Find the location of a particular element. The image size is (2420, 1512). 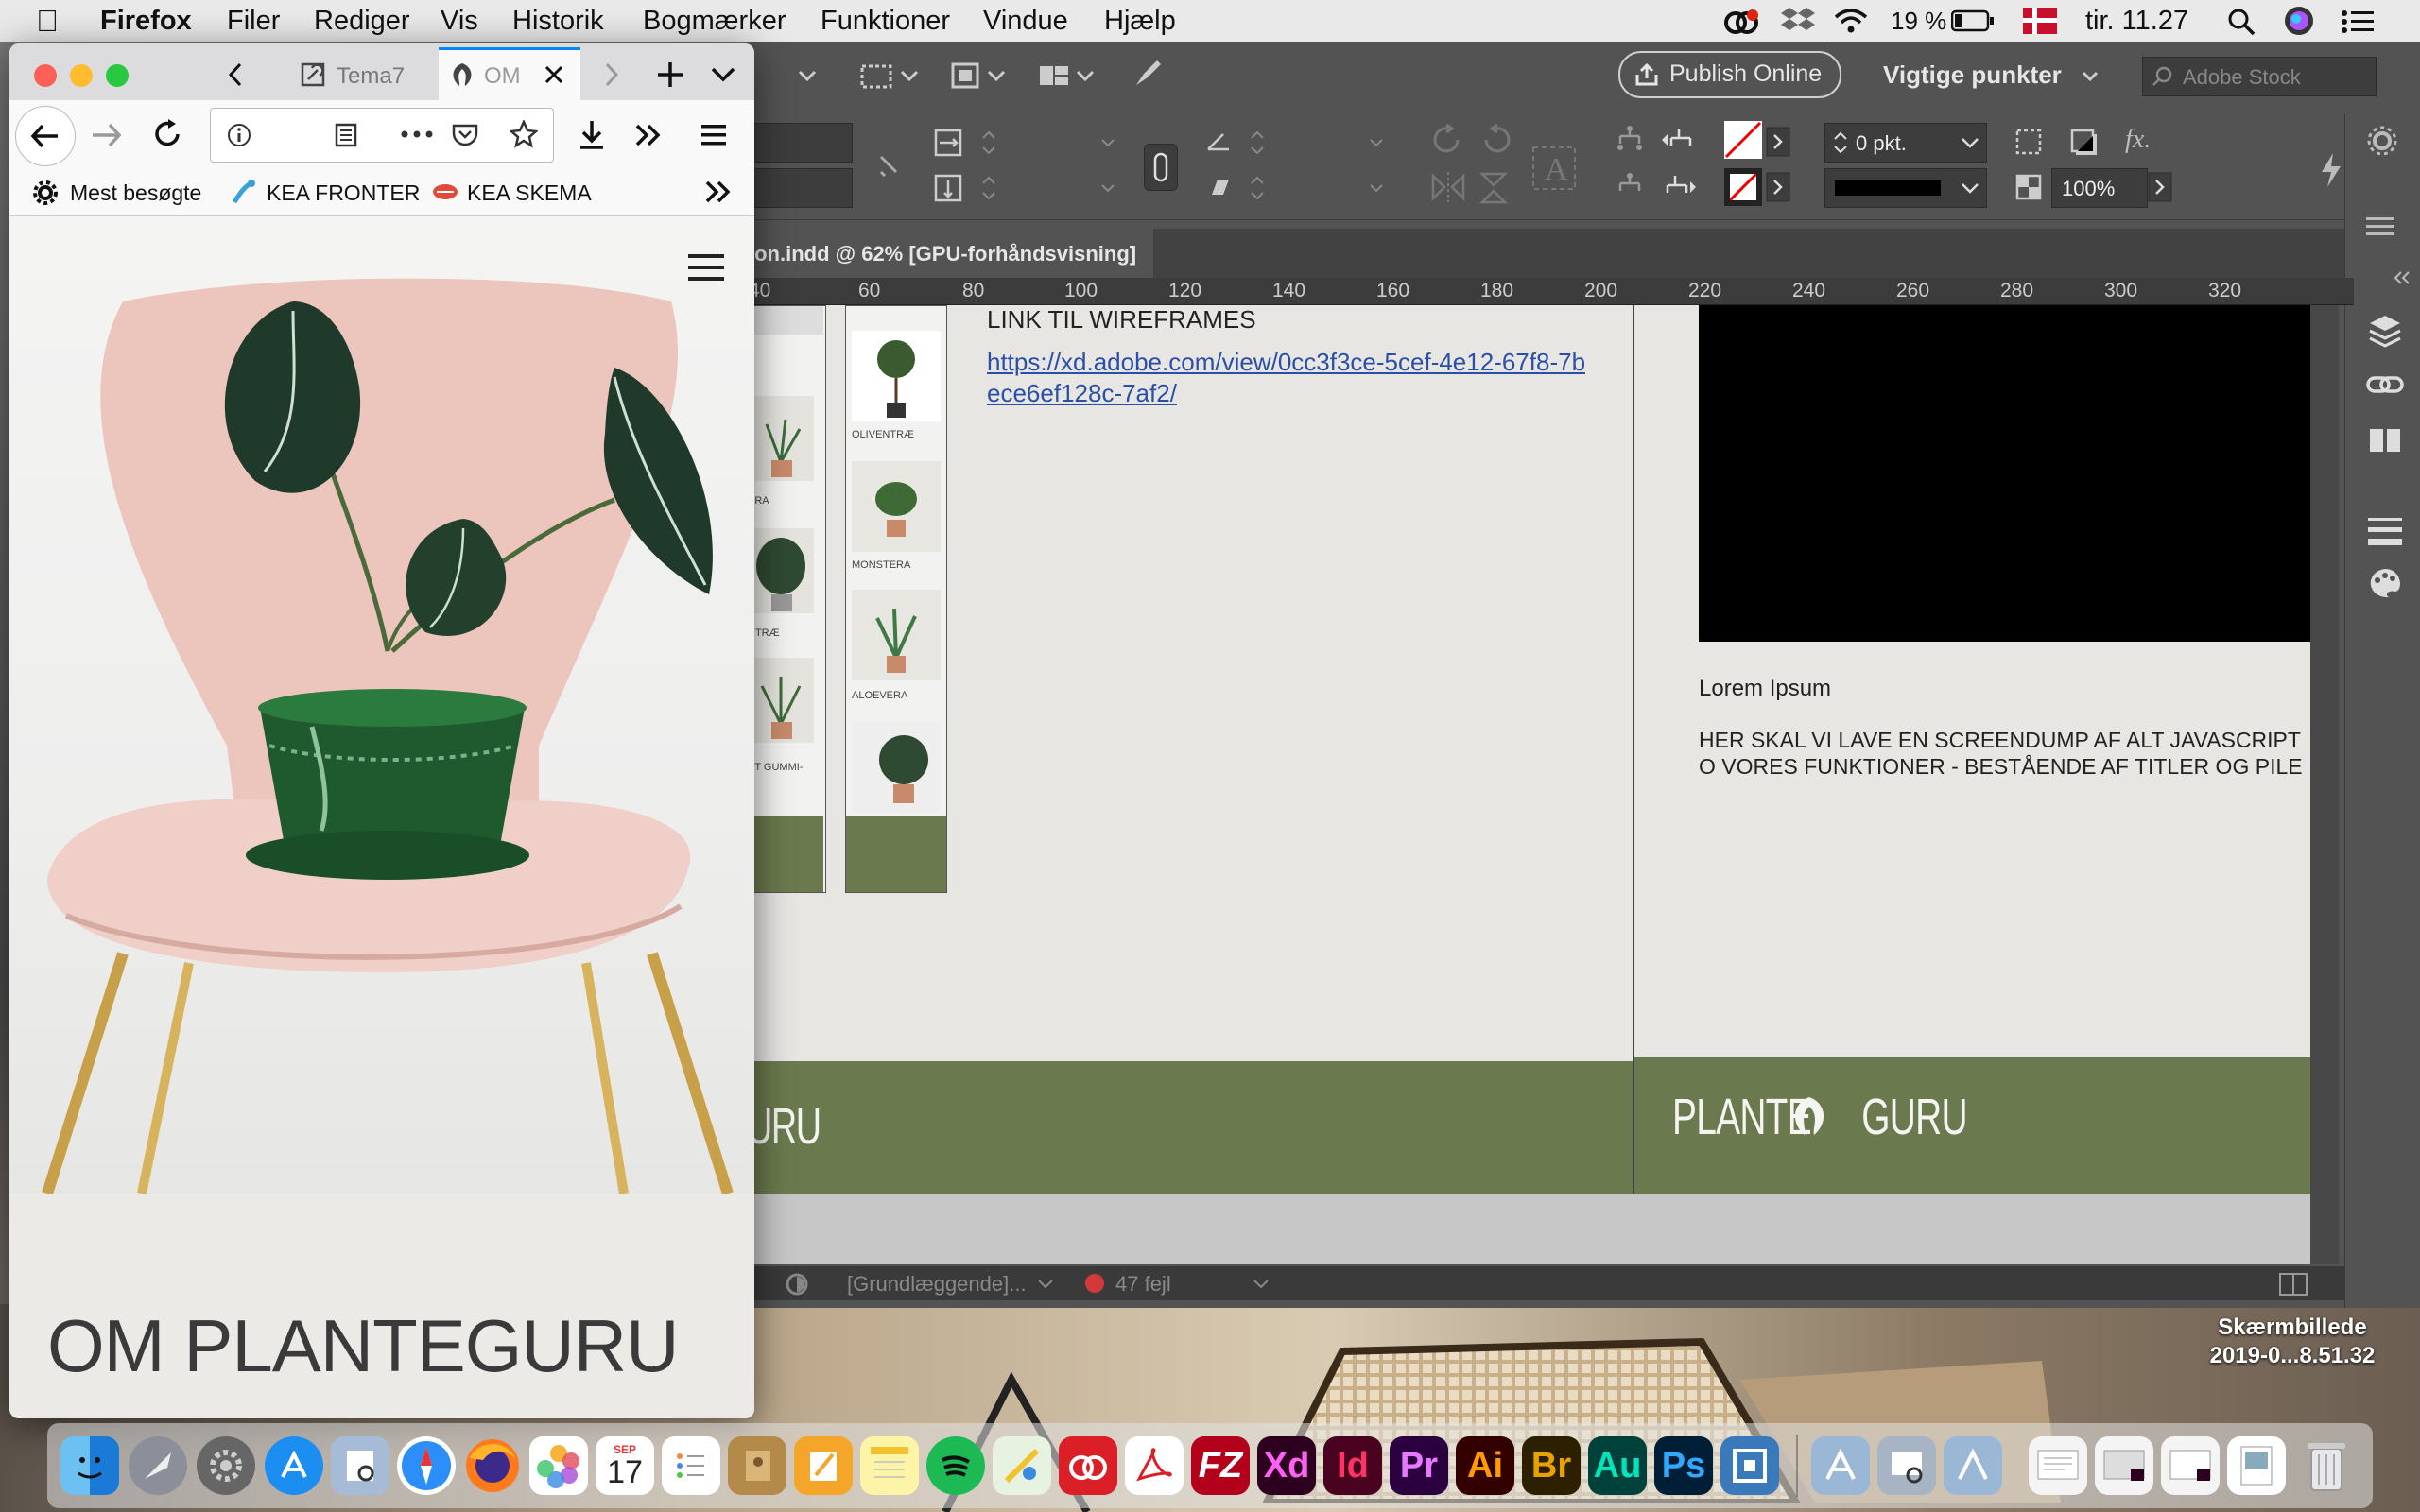

spotify-icon is located at coordinates (955, 1465).